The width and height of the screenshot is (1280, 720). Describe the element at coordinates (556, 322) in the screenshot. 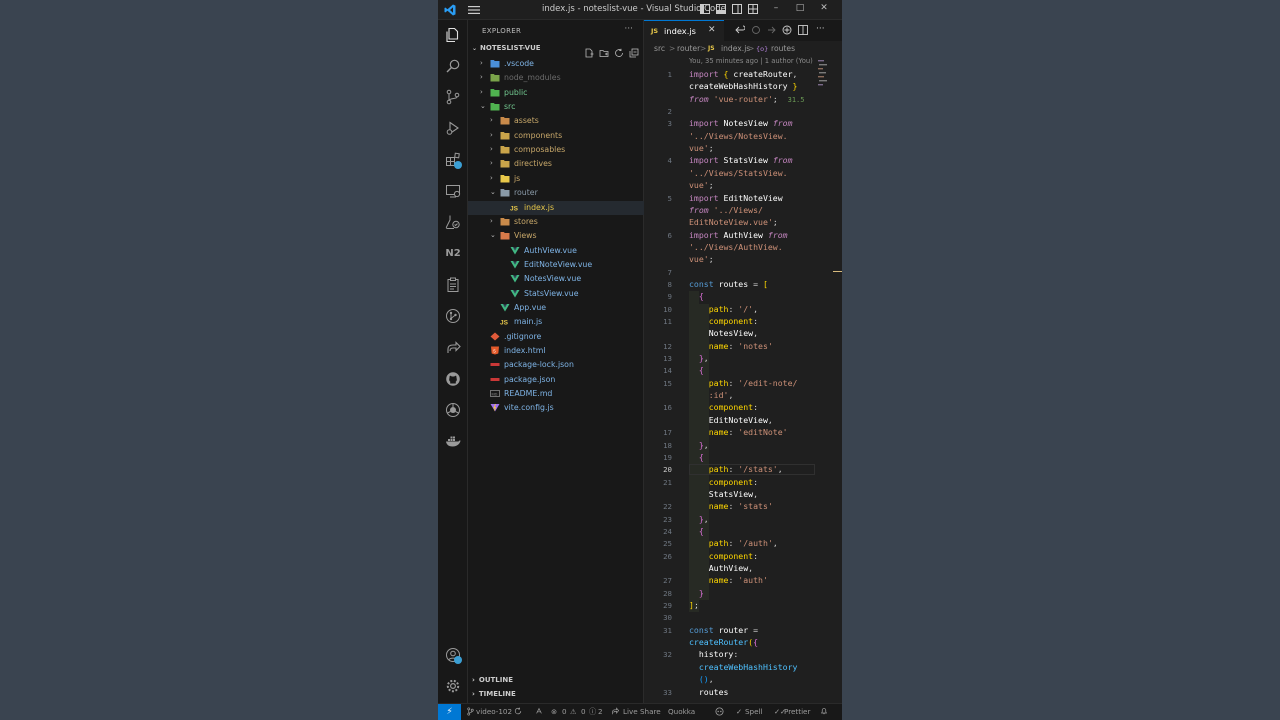

I see `tree-file: JS main.js` at that location.